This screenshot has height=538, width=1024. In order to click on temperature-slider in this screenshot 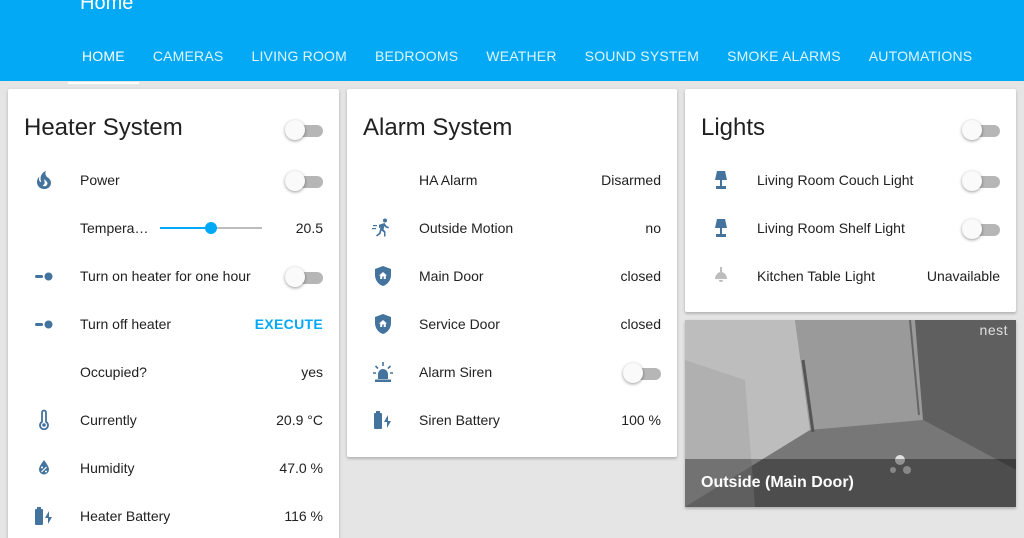, I will do `click(211, 228)`.